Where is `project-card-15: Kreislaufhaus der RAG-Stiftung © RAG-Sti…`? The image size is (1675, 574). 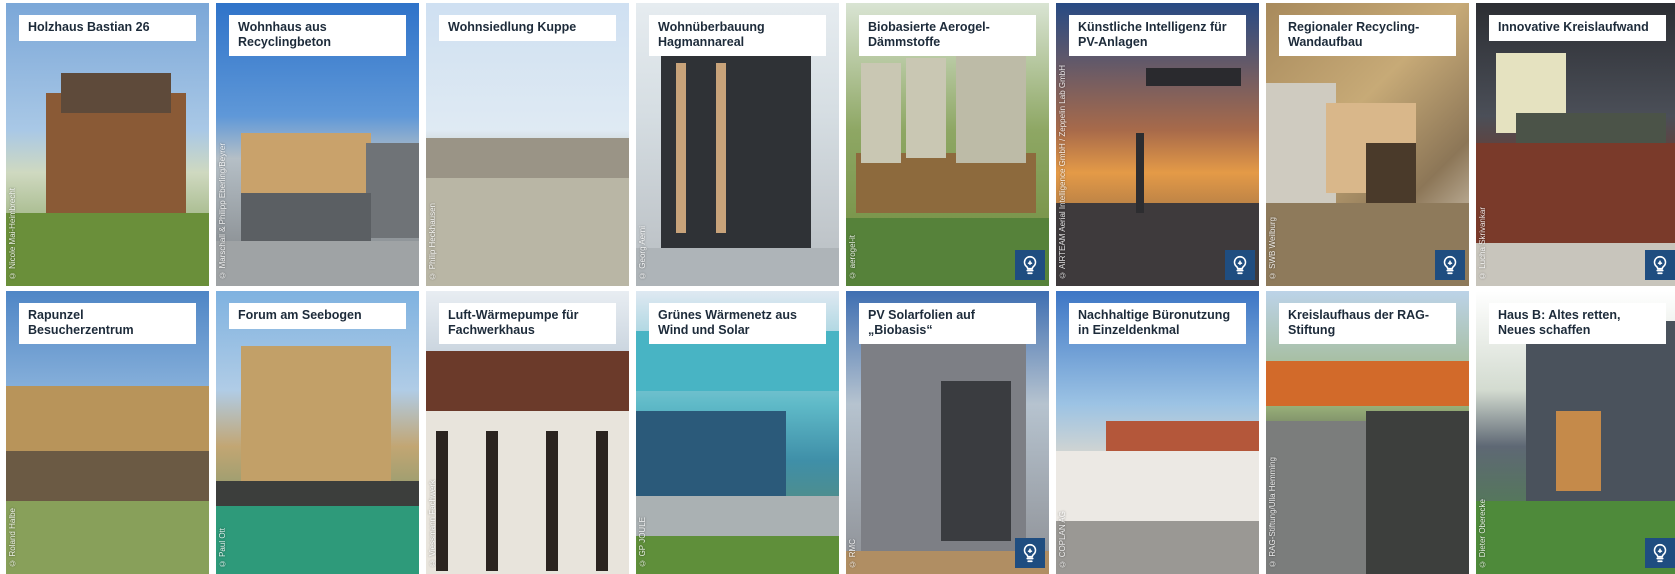 project-card-15: Kreislaufhaus der RAG-Stiftung © RAG-Sti… is located at coordinates (1367, 432).